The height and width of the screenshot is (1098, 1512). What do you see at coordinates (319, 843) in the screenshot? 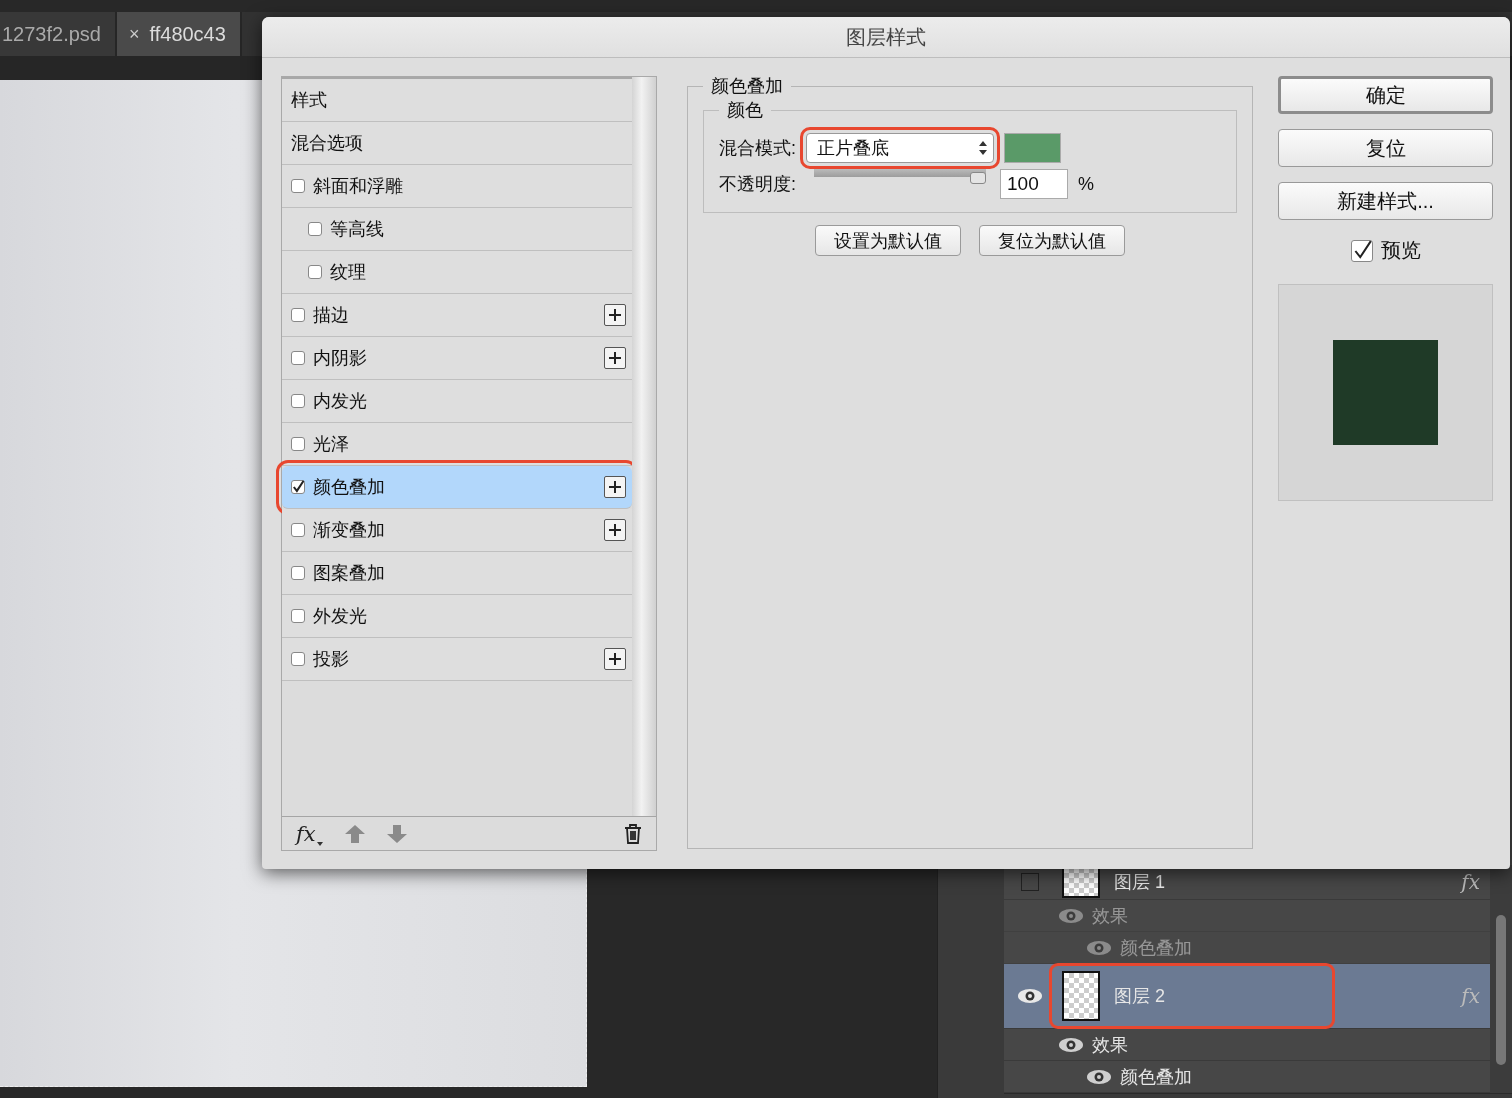
I see `caret-icon` at bounding box center [319, 843].